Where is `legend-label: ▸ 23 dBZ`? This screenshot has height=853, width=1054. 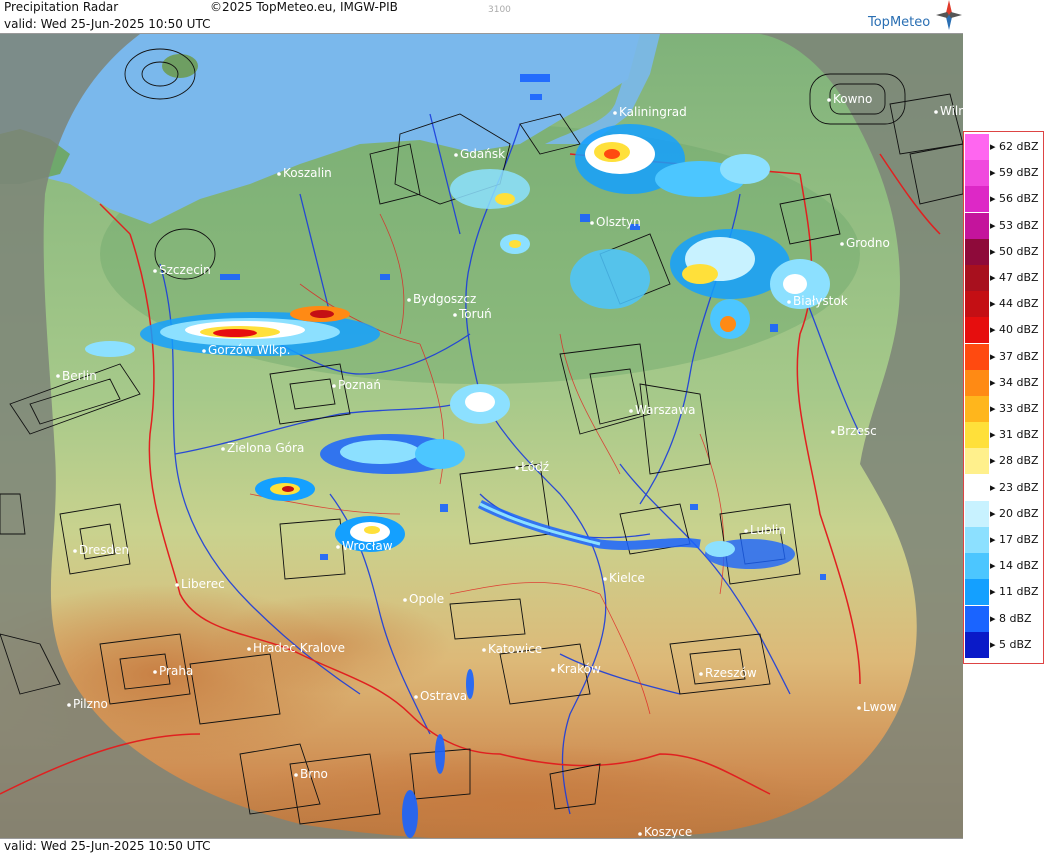
legend-label: ▸ 23 dBZ is located at coordinates (1014, 487).